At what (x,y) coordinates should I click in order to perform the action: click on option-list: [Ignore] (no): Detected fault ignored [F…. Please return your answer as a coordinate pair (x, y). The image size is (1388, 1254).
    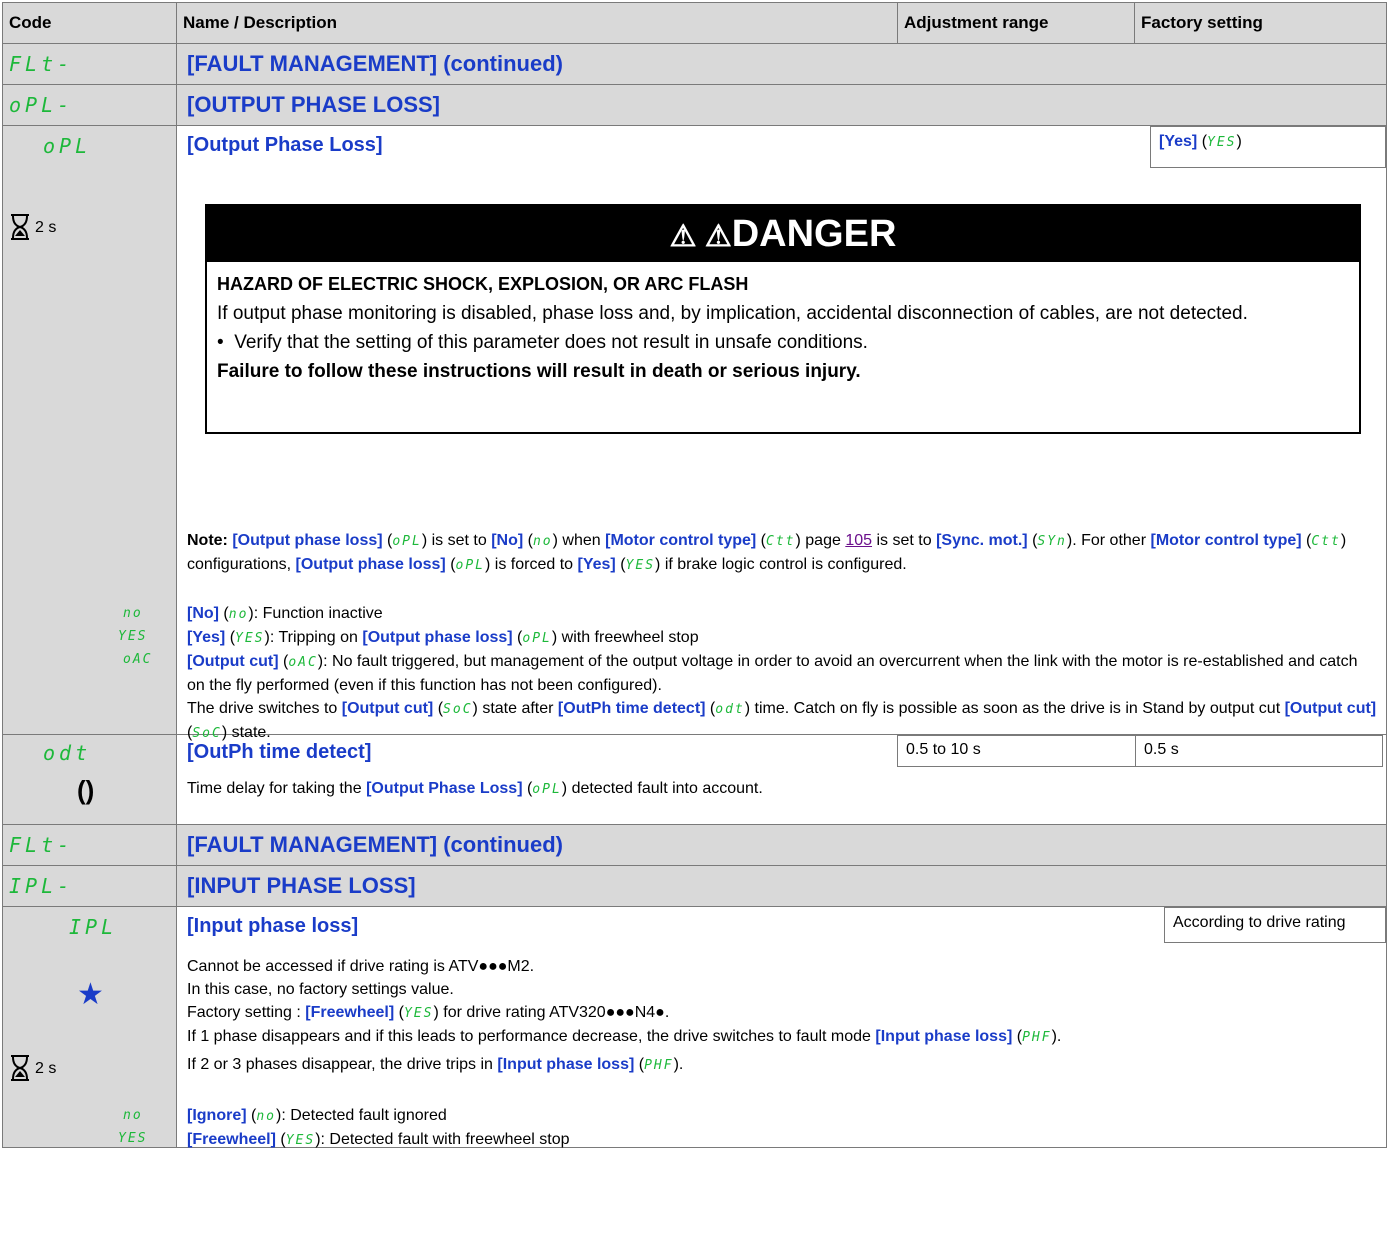
    Looking at the image, I should click on (378, 1128).